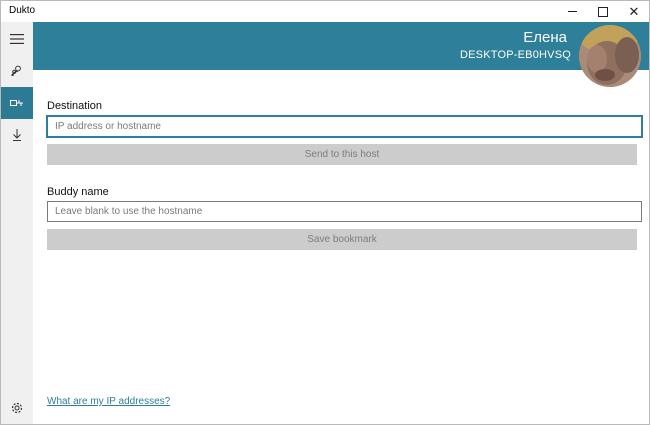  I want to click on profile-header: Елена DESKTOP-EB0HVSQ, so click(341, 46).